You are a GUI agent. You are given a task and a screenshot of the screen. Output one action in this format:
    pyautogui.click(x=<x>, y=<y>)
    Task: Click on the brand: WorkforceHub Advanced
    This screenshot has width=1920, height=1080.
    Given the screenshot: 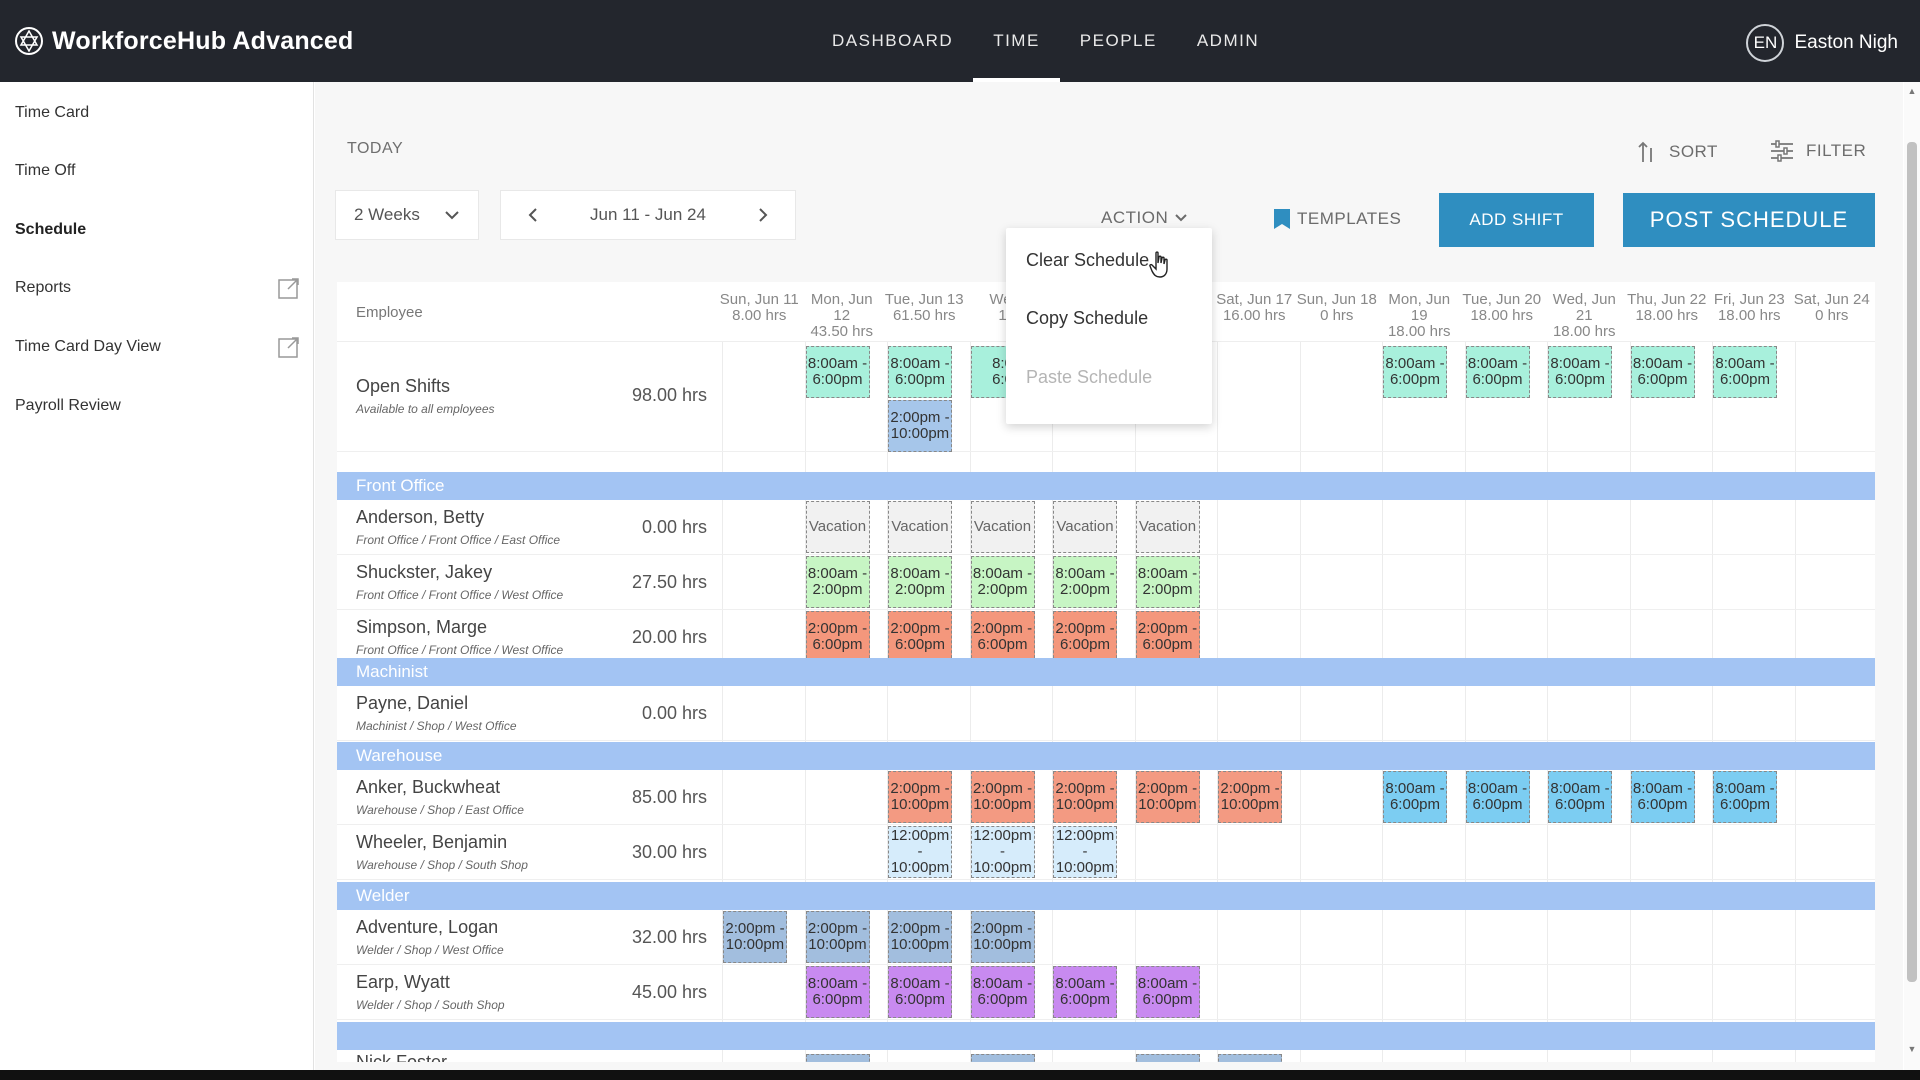 What is the action you would take?
    pyautogui.click(x=183, y=41)
    